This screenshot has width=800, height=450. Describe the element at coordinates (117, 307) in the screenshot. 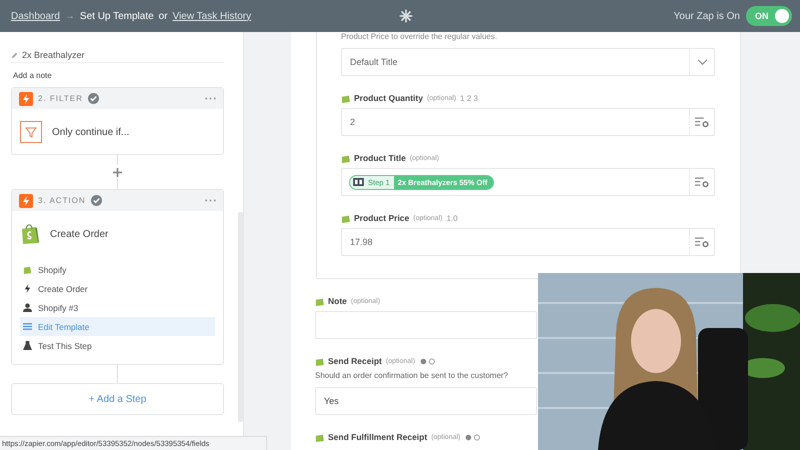

I see `step-menu-item: Shopify #3` at that location.